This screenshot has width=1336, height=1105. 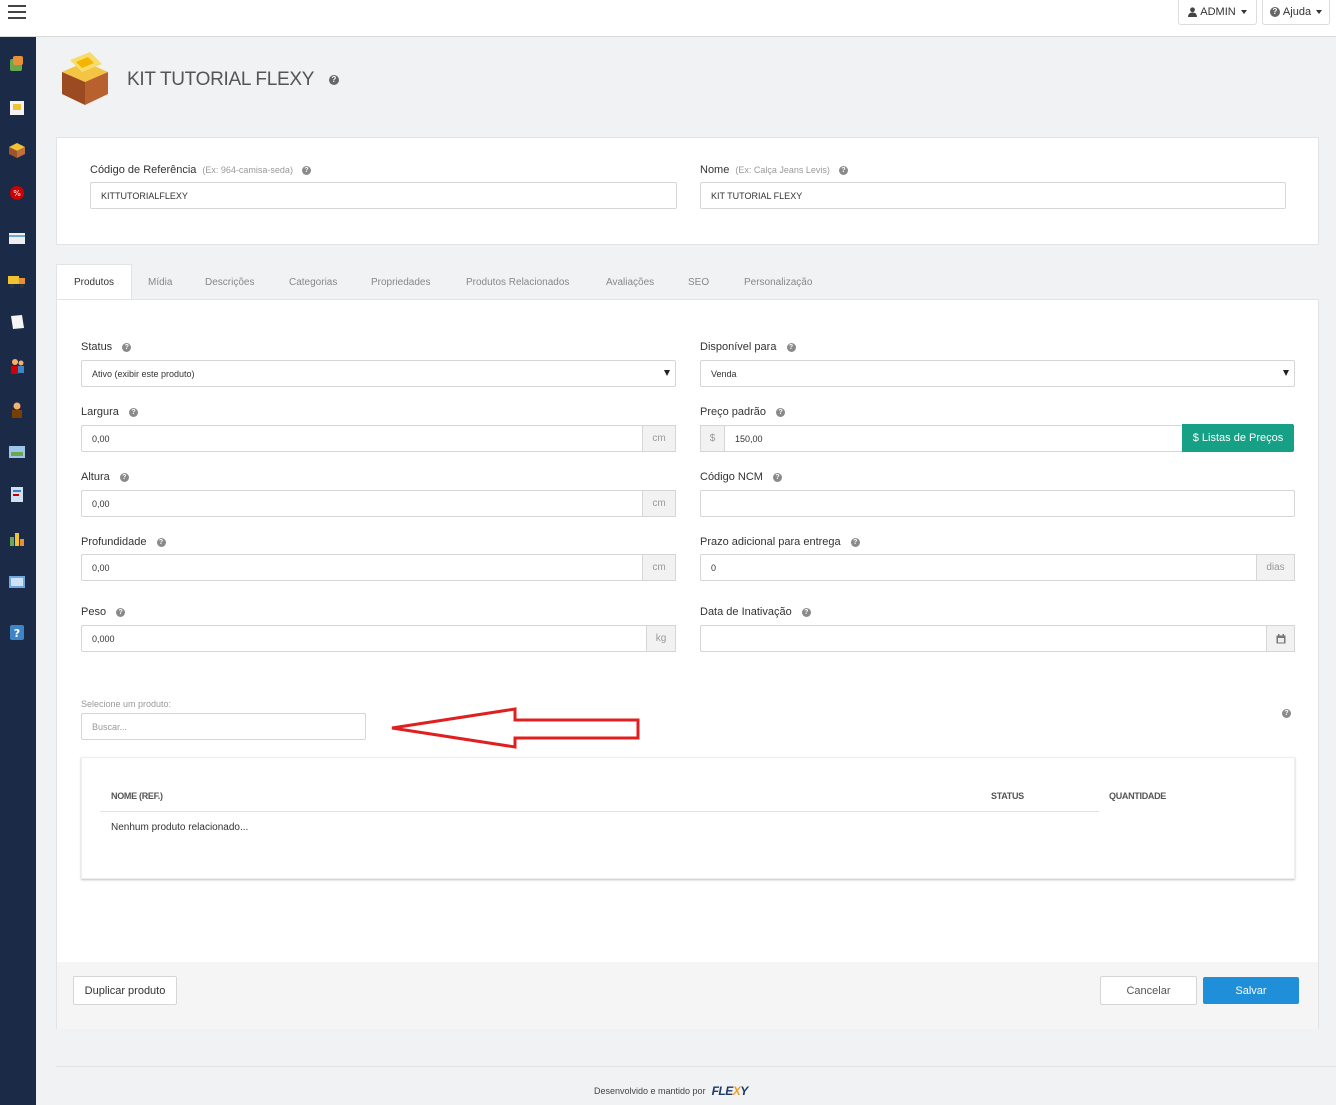 What do you see at coordinates (741, 477) in the screenshot?
I see `ncm-label: Código NCM ?` at bounding box center [741, 477].